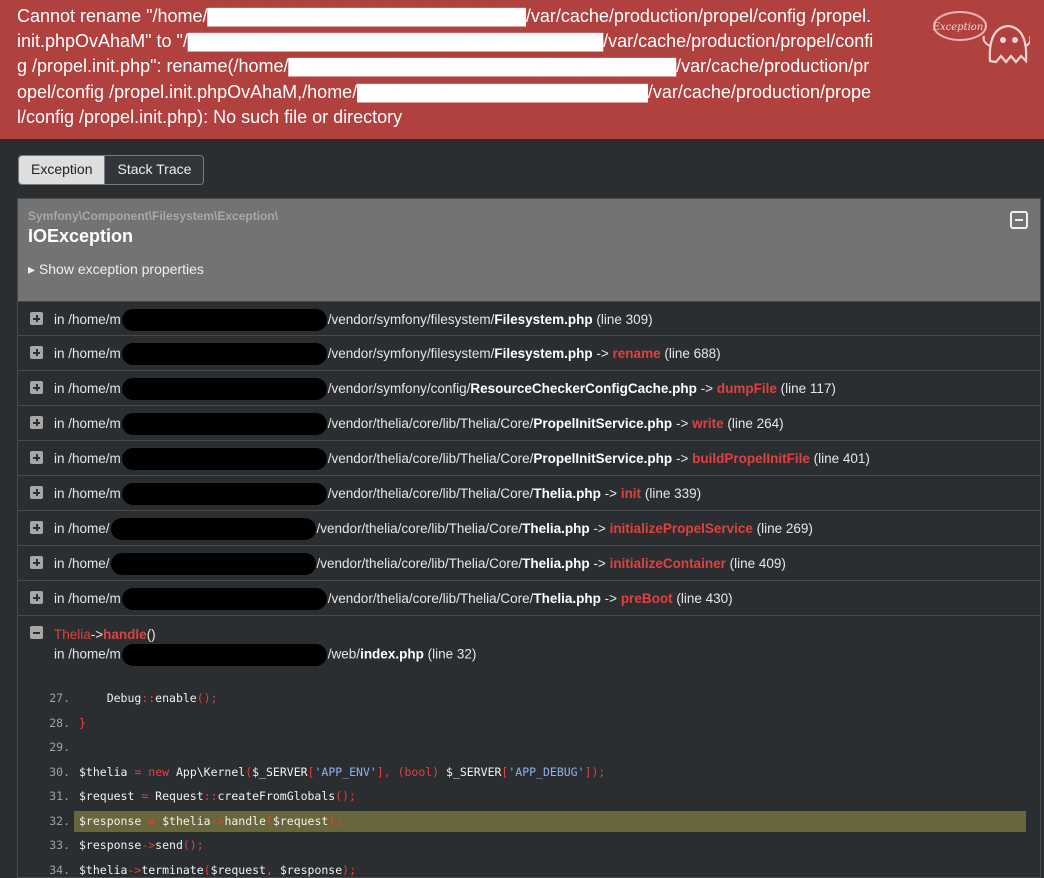 This screenshot has width=1044, height=878. I want to click on line-number: 27., so click(46, 698).